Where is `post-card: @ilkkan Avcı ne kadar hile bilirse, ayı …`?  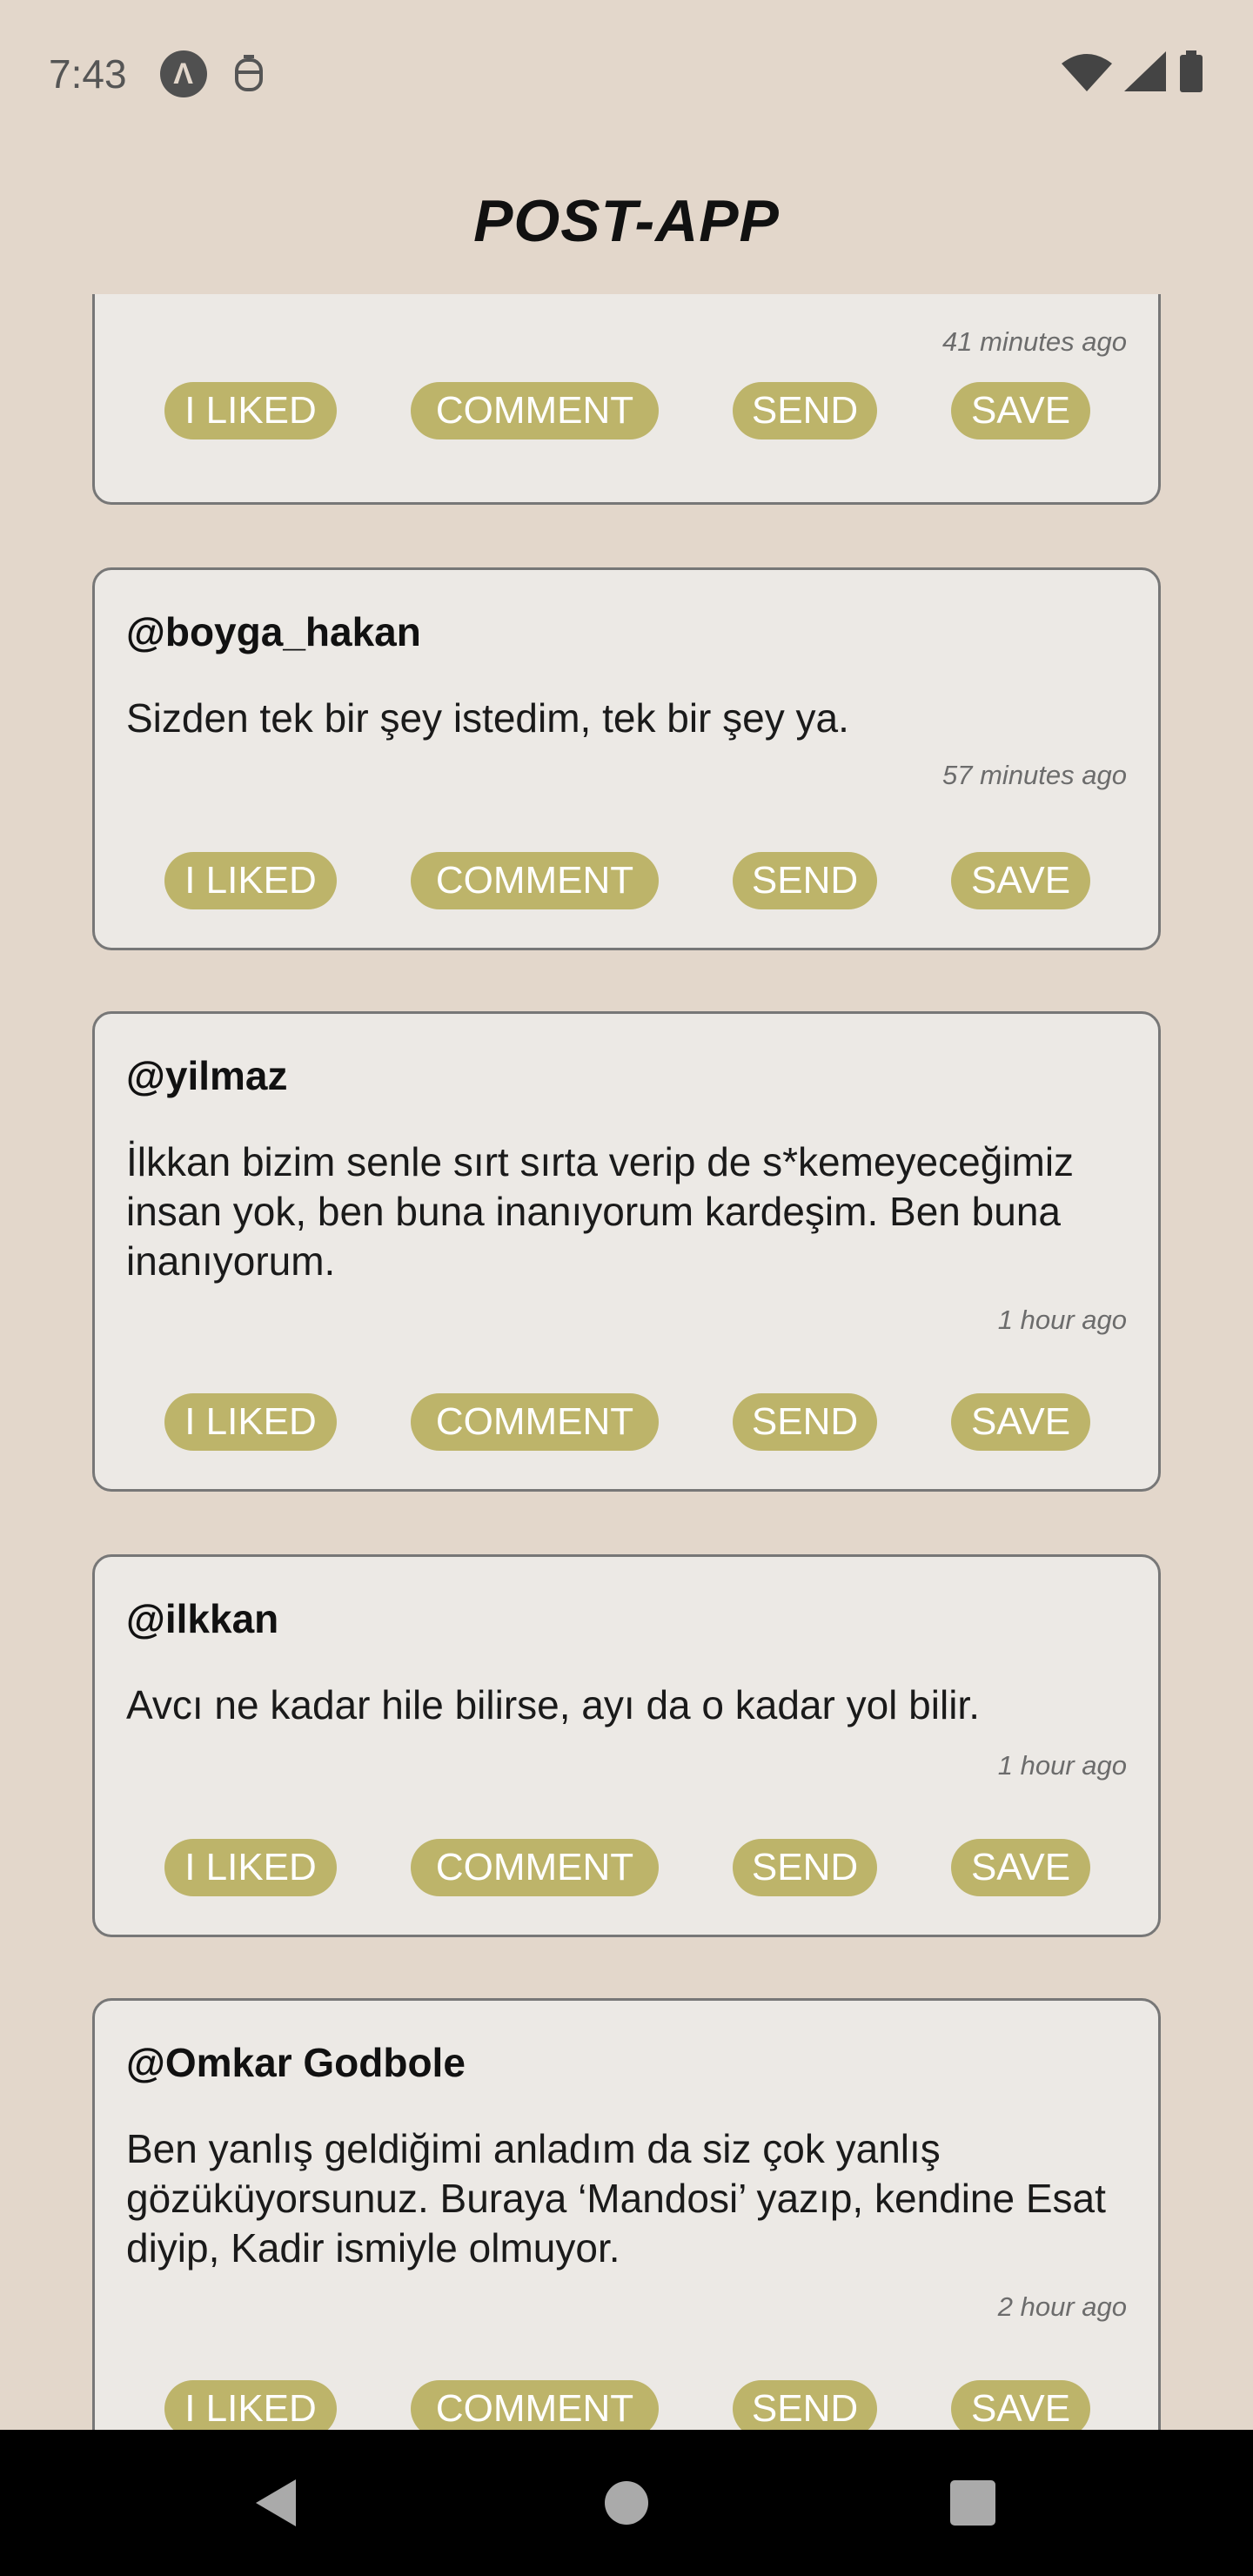 post-card: @ilkkan Avcı ne kadar hile bilirse, ayı … is located at coordinates (626, 1745).